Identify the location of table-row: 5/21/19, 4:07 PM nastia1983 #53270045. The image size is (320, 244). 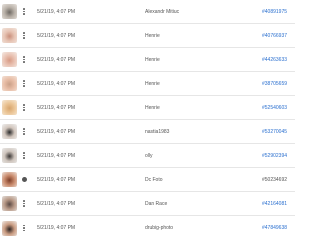
(147, 132).